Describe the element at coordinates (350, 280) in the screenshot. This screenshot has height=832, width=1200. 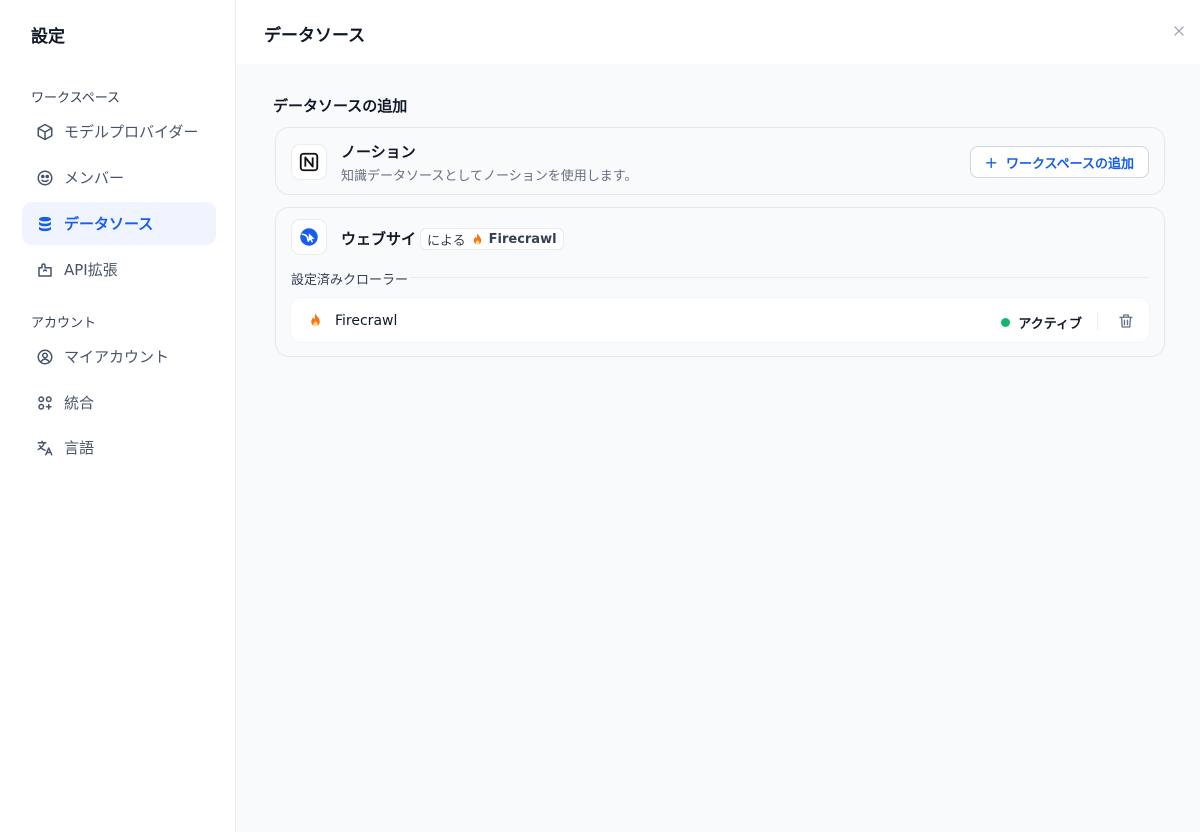
I see `configured-crawlers-label: 設定済みクローラー` at that location.